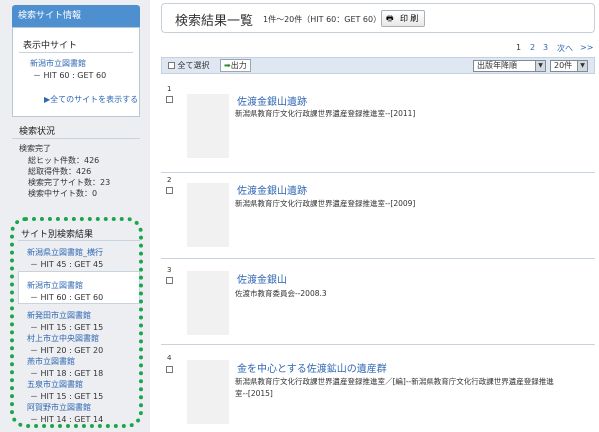 Image resolution: width=599 pixels, height=432 pixels. Describe the element at coordinates (37, 132) in the screenshot. I see `search-status-title: 検索状況` at that location.